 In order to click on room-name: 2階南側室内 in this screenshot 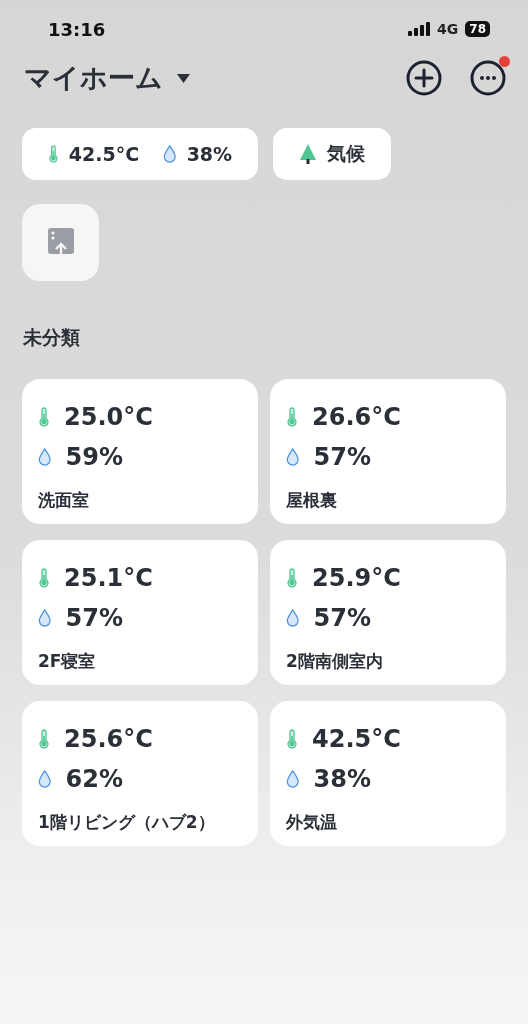, I will do `click(335, 661)`.